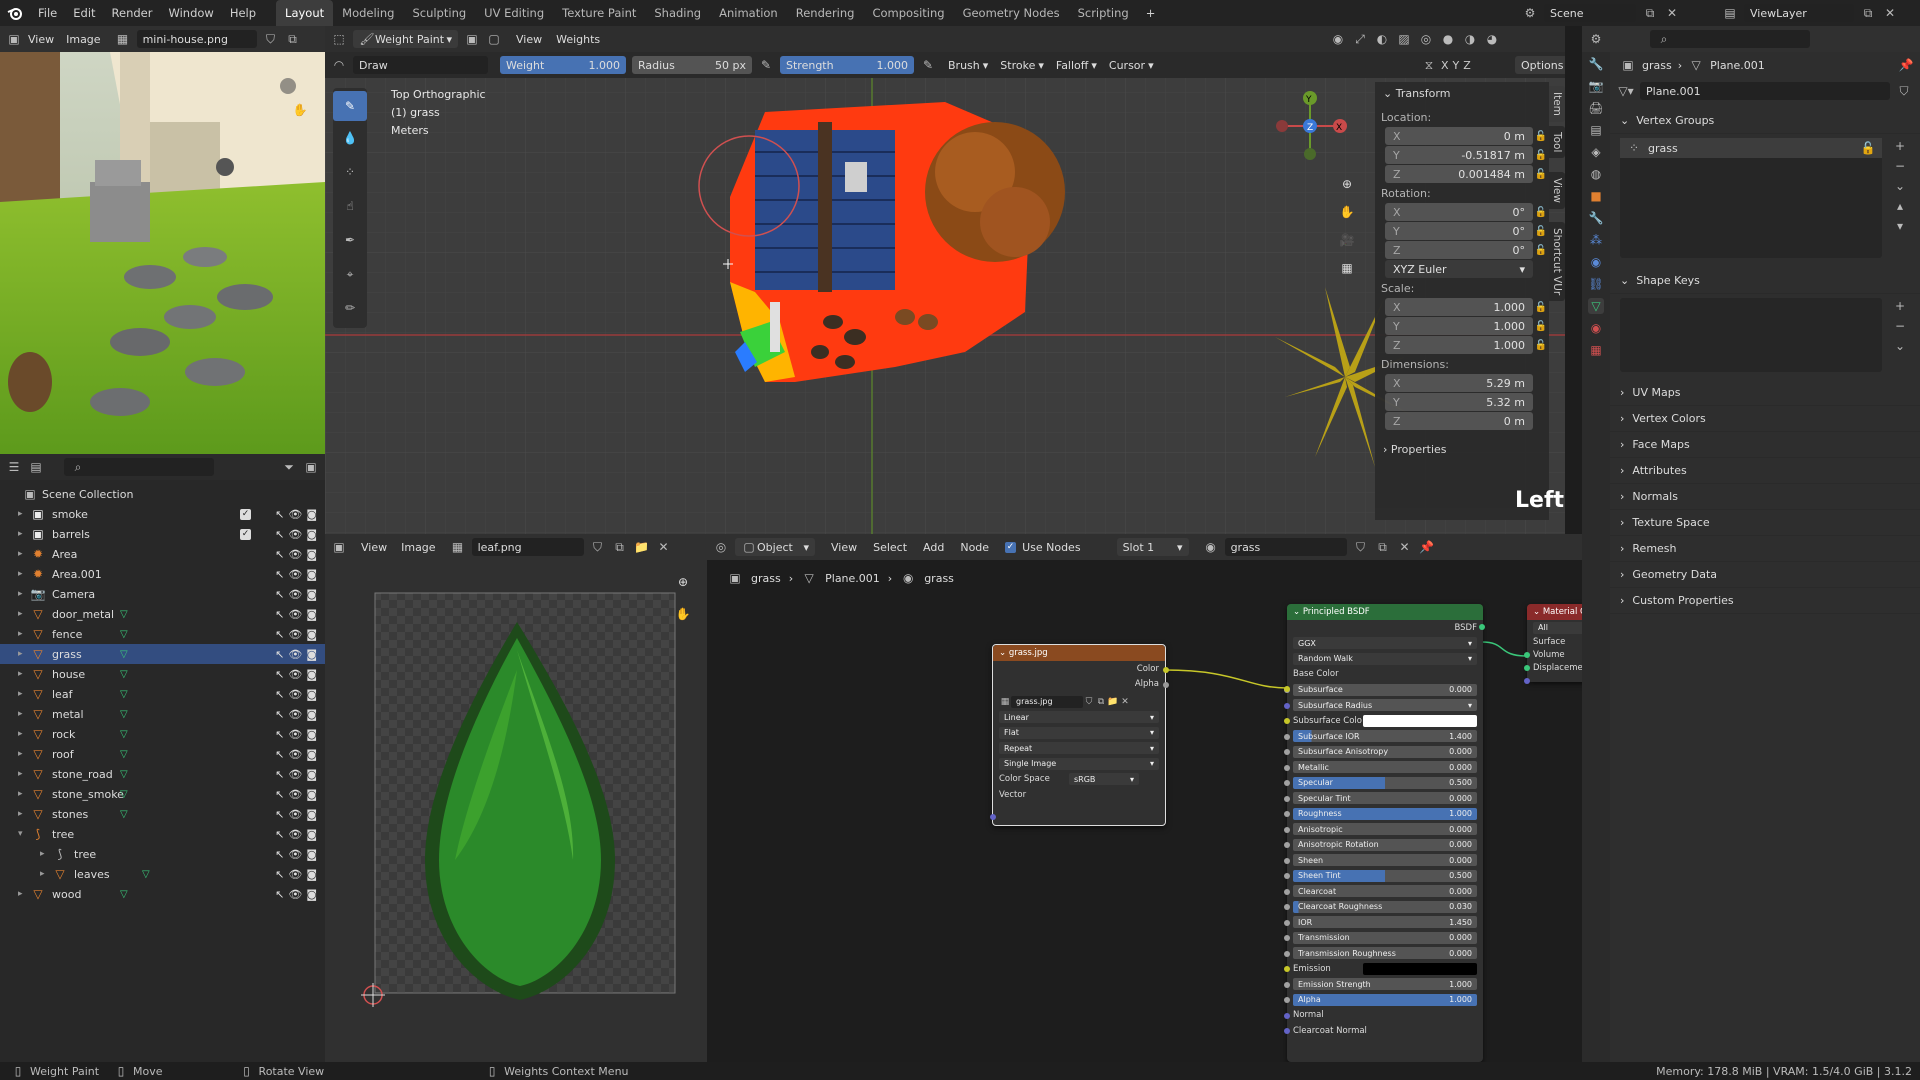  I want to click on blender-logo-icon, so click(15, 13).